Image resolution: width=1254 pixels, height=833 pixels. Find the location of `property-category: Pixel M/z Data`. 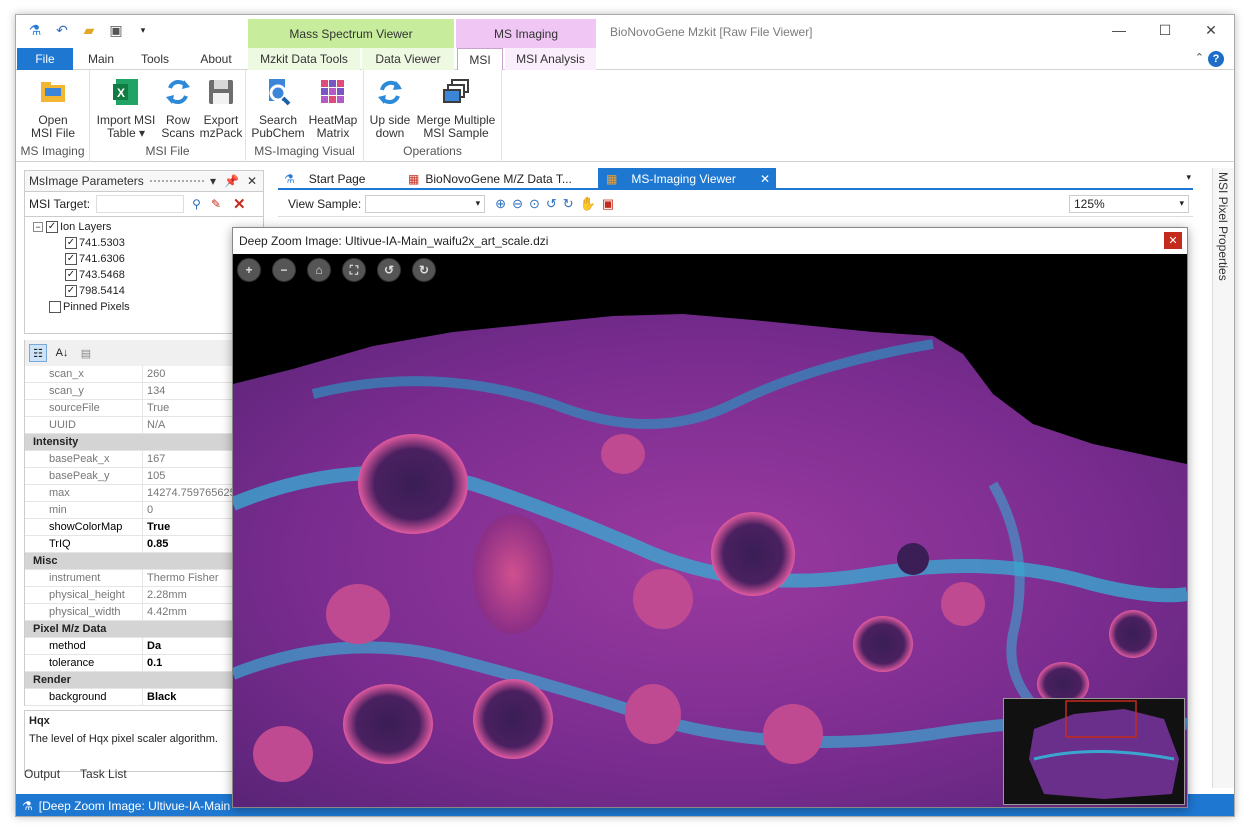

property-category: Pixel M/z Data is located at coordinates (144, 629).